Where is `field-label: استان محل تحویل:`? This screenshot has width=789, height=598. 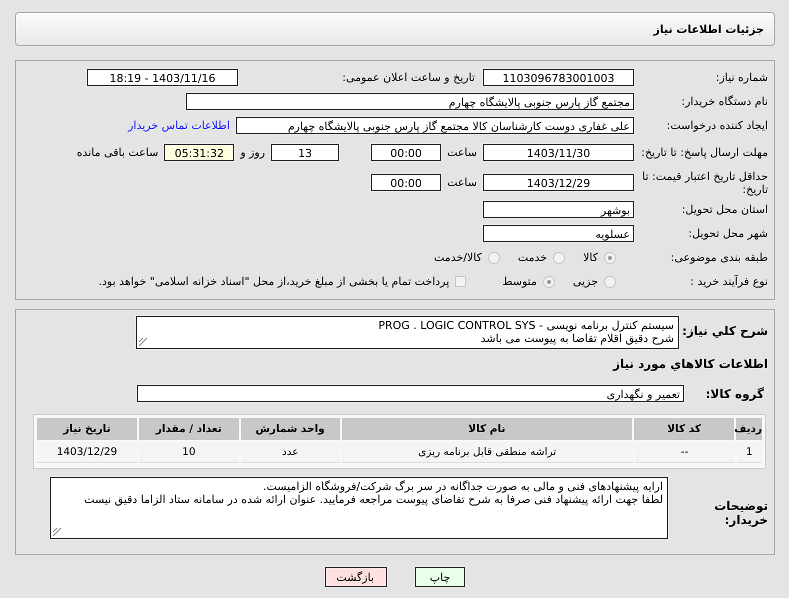
field-label: استان محل تحویل: is located at coordinates (724, 209).